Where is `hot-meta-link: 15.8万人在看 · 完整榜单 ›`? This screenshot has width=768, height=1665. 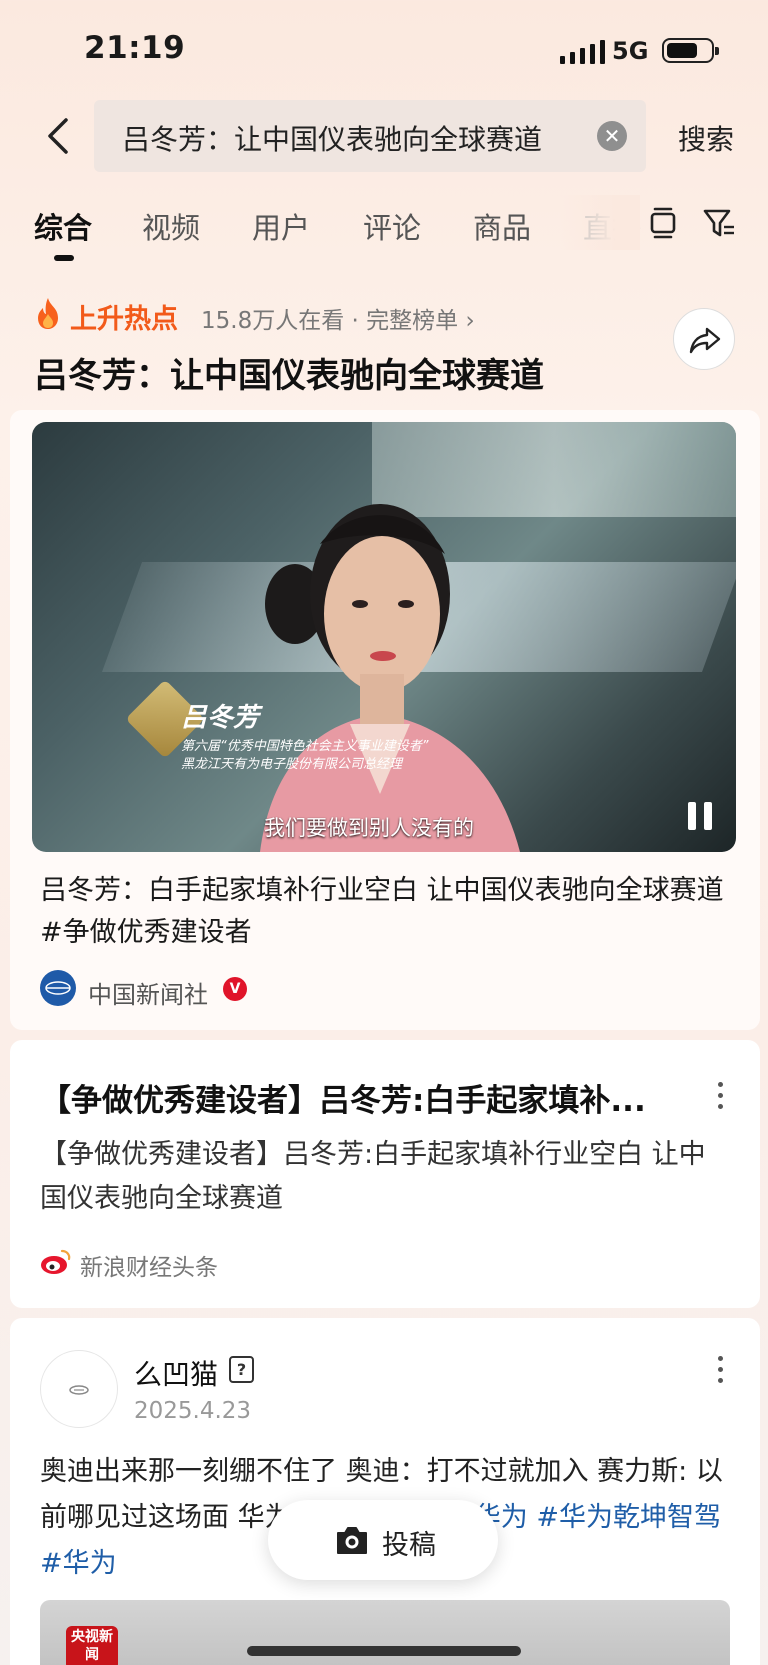
hot-meta-link: 15.8万人在看 · 完整榜单 › is located at coordinates (338, 318).